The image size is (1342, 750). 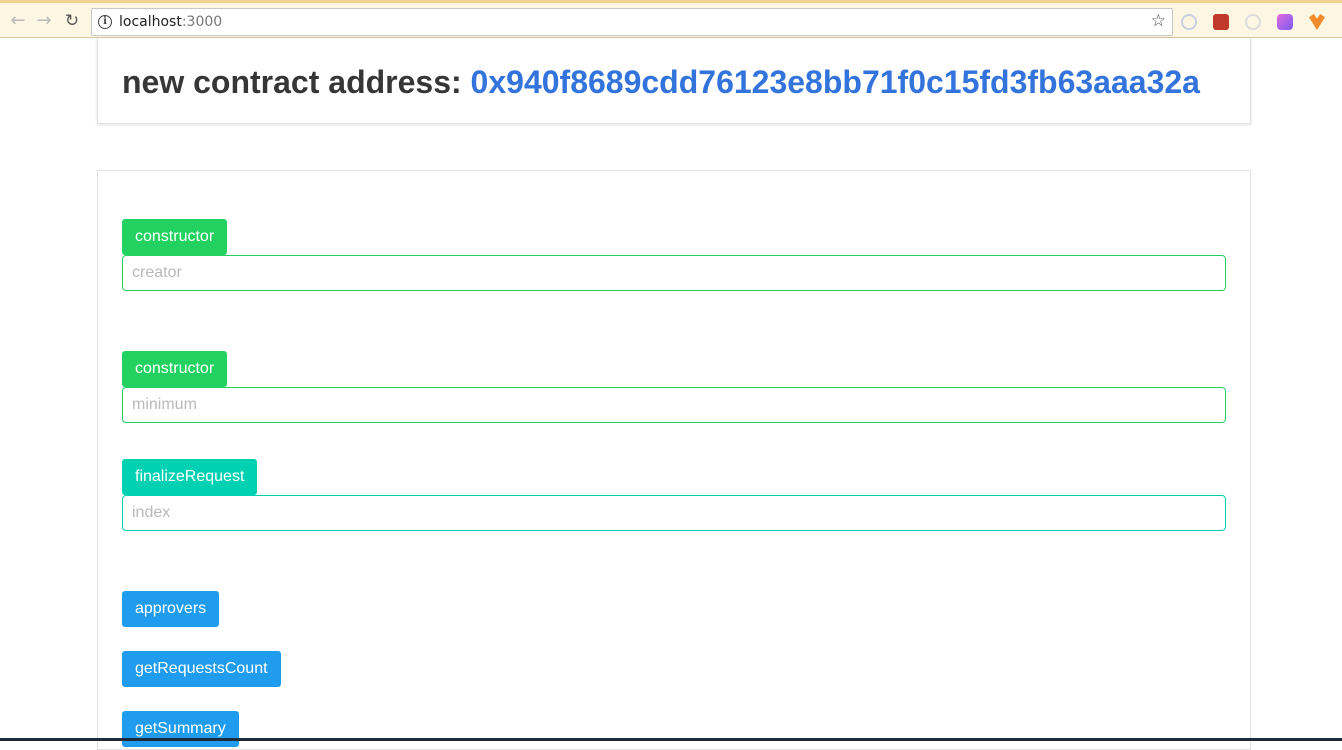 What do you see at coordinates (1158, 21) in the screenshot?
I see `bookmark-star-icon: ☆` at bounding box center [1158, 21].